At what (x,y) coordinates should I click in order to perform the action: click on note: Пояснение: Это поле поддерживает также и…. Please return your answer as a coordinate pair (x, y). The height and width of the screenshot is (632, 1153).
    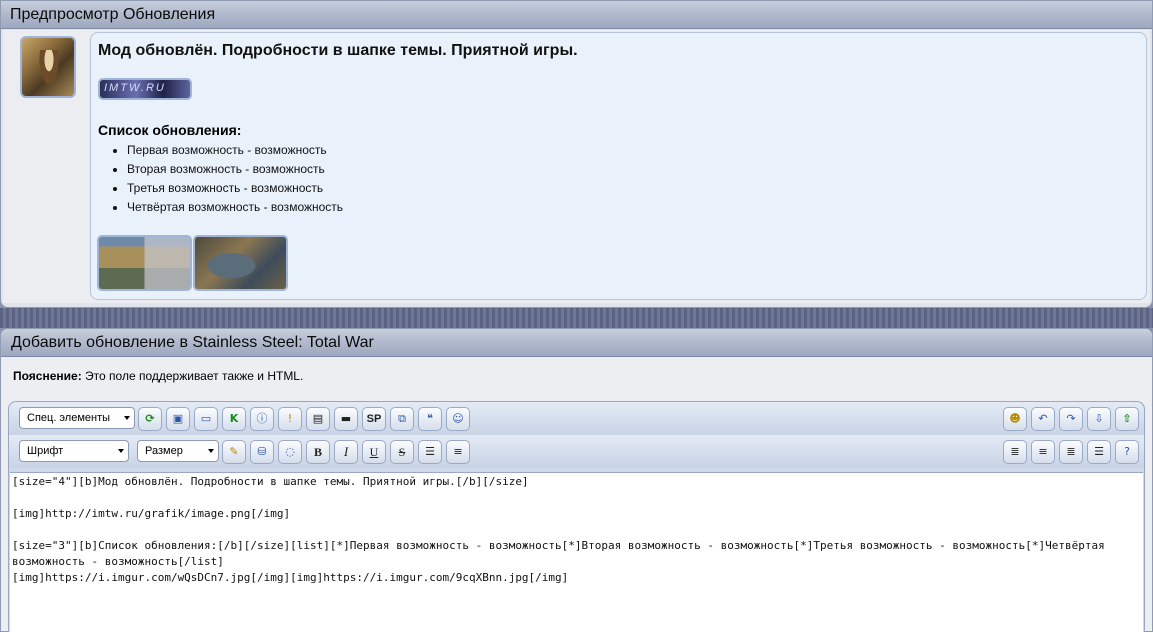
    Looking at the image, I should click on (158, 376).